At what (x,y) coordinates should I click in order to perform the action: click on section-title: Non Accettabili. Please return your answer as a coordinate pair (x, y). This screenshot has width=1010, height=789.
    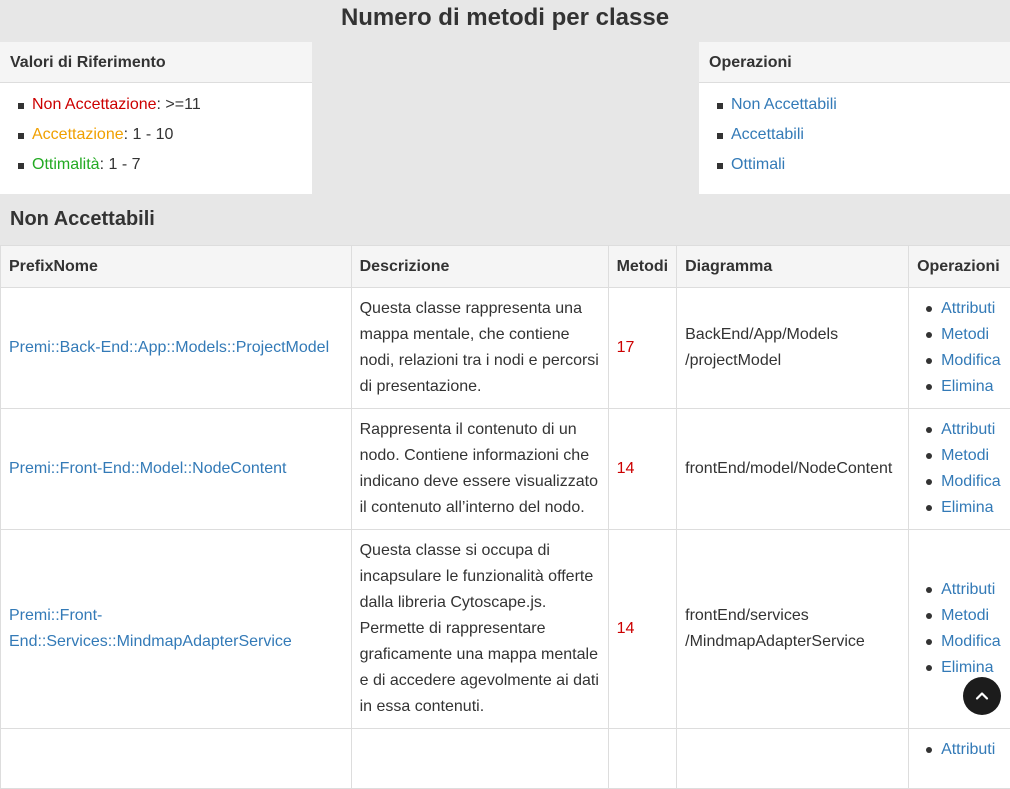
    Looking at the image, I should click on (82, 219).